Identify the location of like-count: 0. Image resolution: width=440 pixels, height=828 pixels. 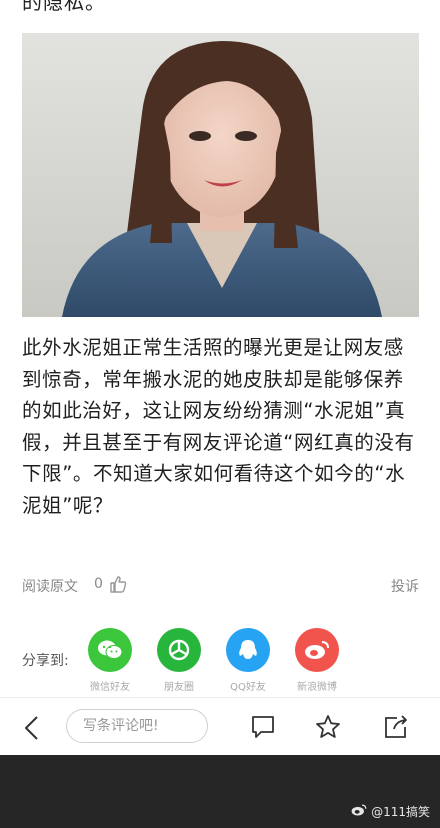
(98, 584).